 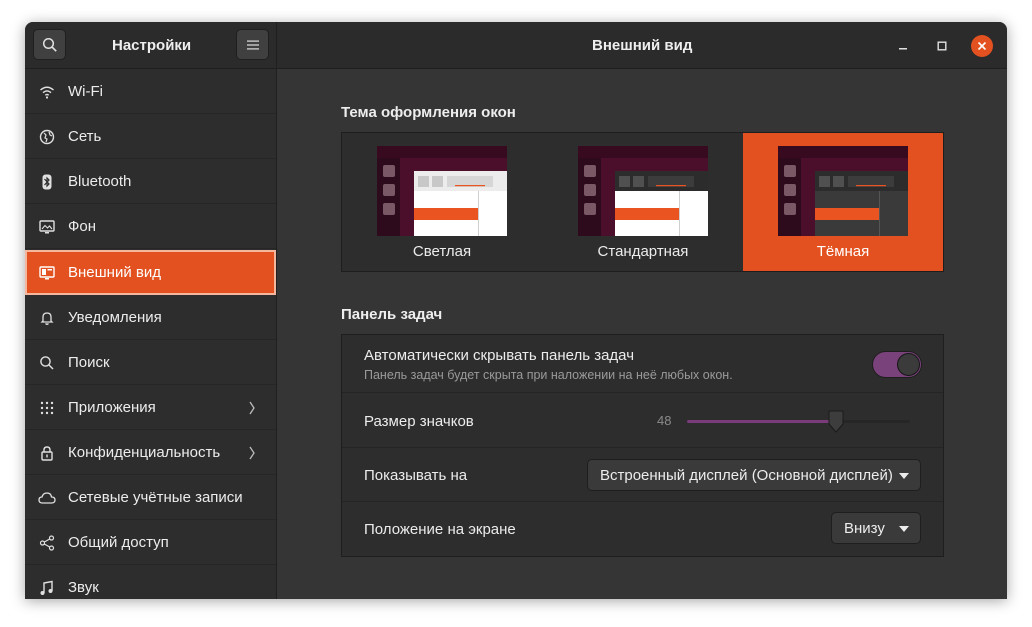 What do you see at coordinates (150, 363) in the screenshot?
I see `sidebar-item-search: Поиск` at bounding box center [150, 363].